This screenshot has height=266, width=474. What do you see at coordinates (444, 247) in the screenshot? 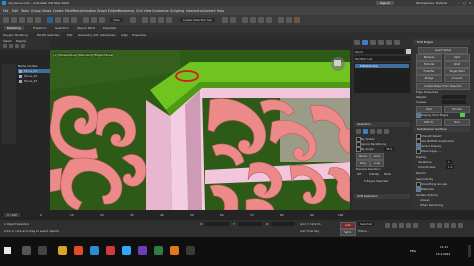
I see `clock-time: 11:31` at bounding box center [444, 247].